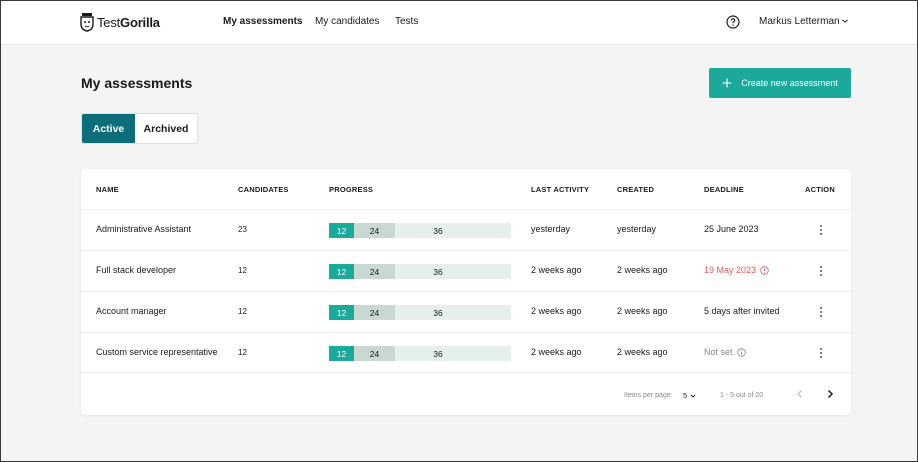 Image resolution: width=918 pixels, height=462 pixels. I want to click on help-icon, so click(733, 22).